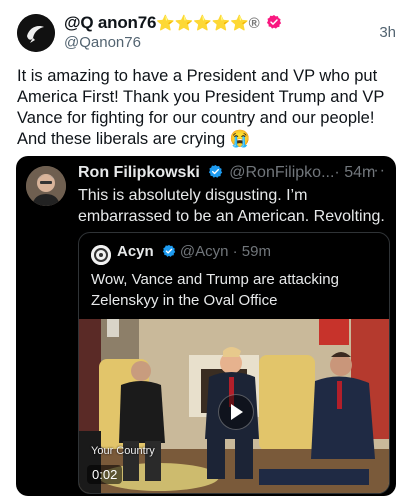  What do you see at coordinates (226, 173) in the screenshot?
I see `quoted-author-name: Ron Filipkowski @RonFilipko...· 54m` at bounding box center [226, 173].